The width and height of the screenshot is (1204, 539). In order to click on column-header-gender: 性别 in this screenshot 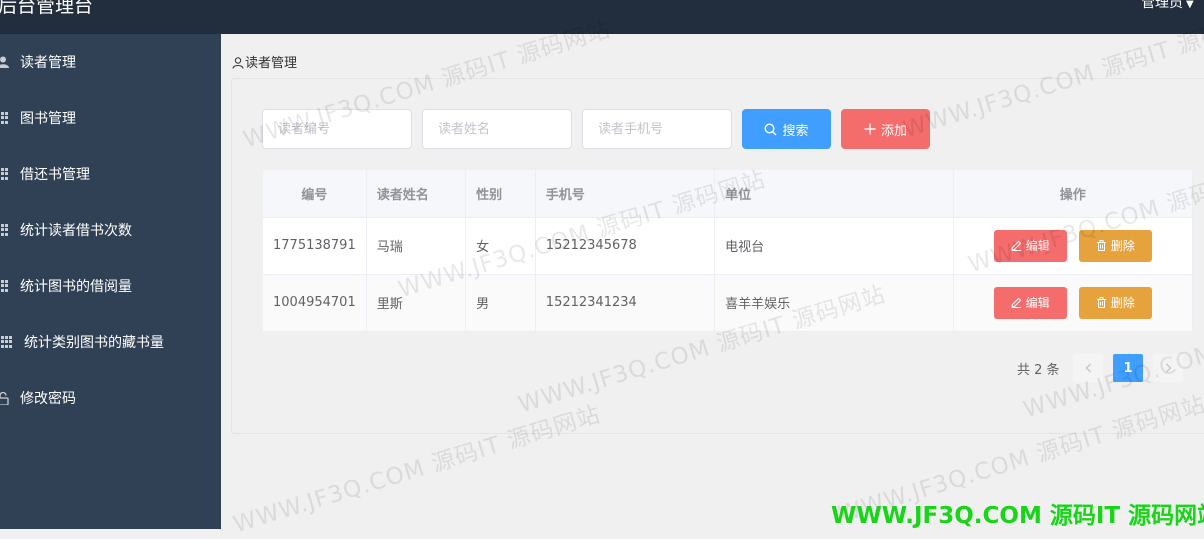, I will do `click(500, 194)`.